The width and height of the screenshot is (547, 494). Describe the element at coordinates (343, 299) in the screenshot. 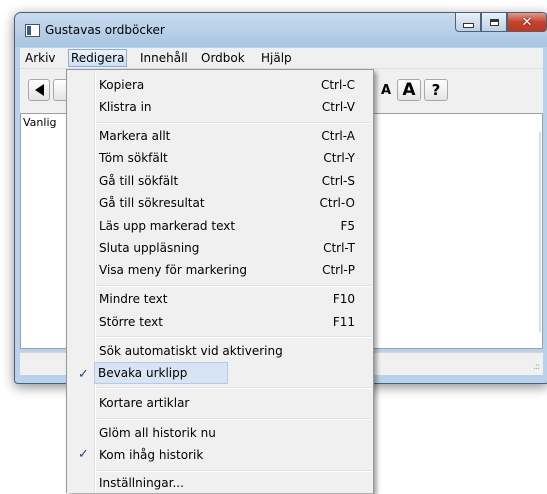

I see `shortcut-label: F10` at that location.